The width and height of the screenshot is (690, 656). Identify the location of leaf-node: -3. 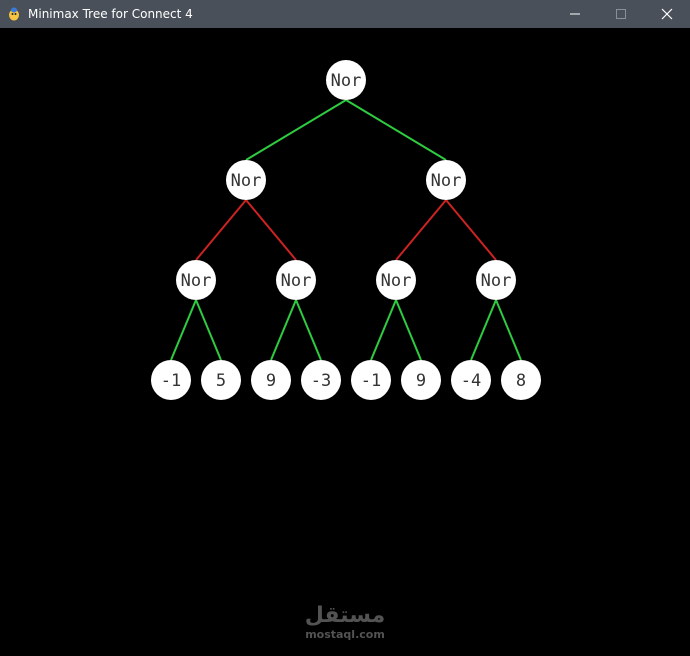
(321, 380).